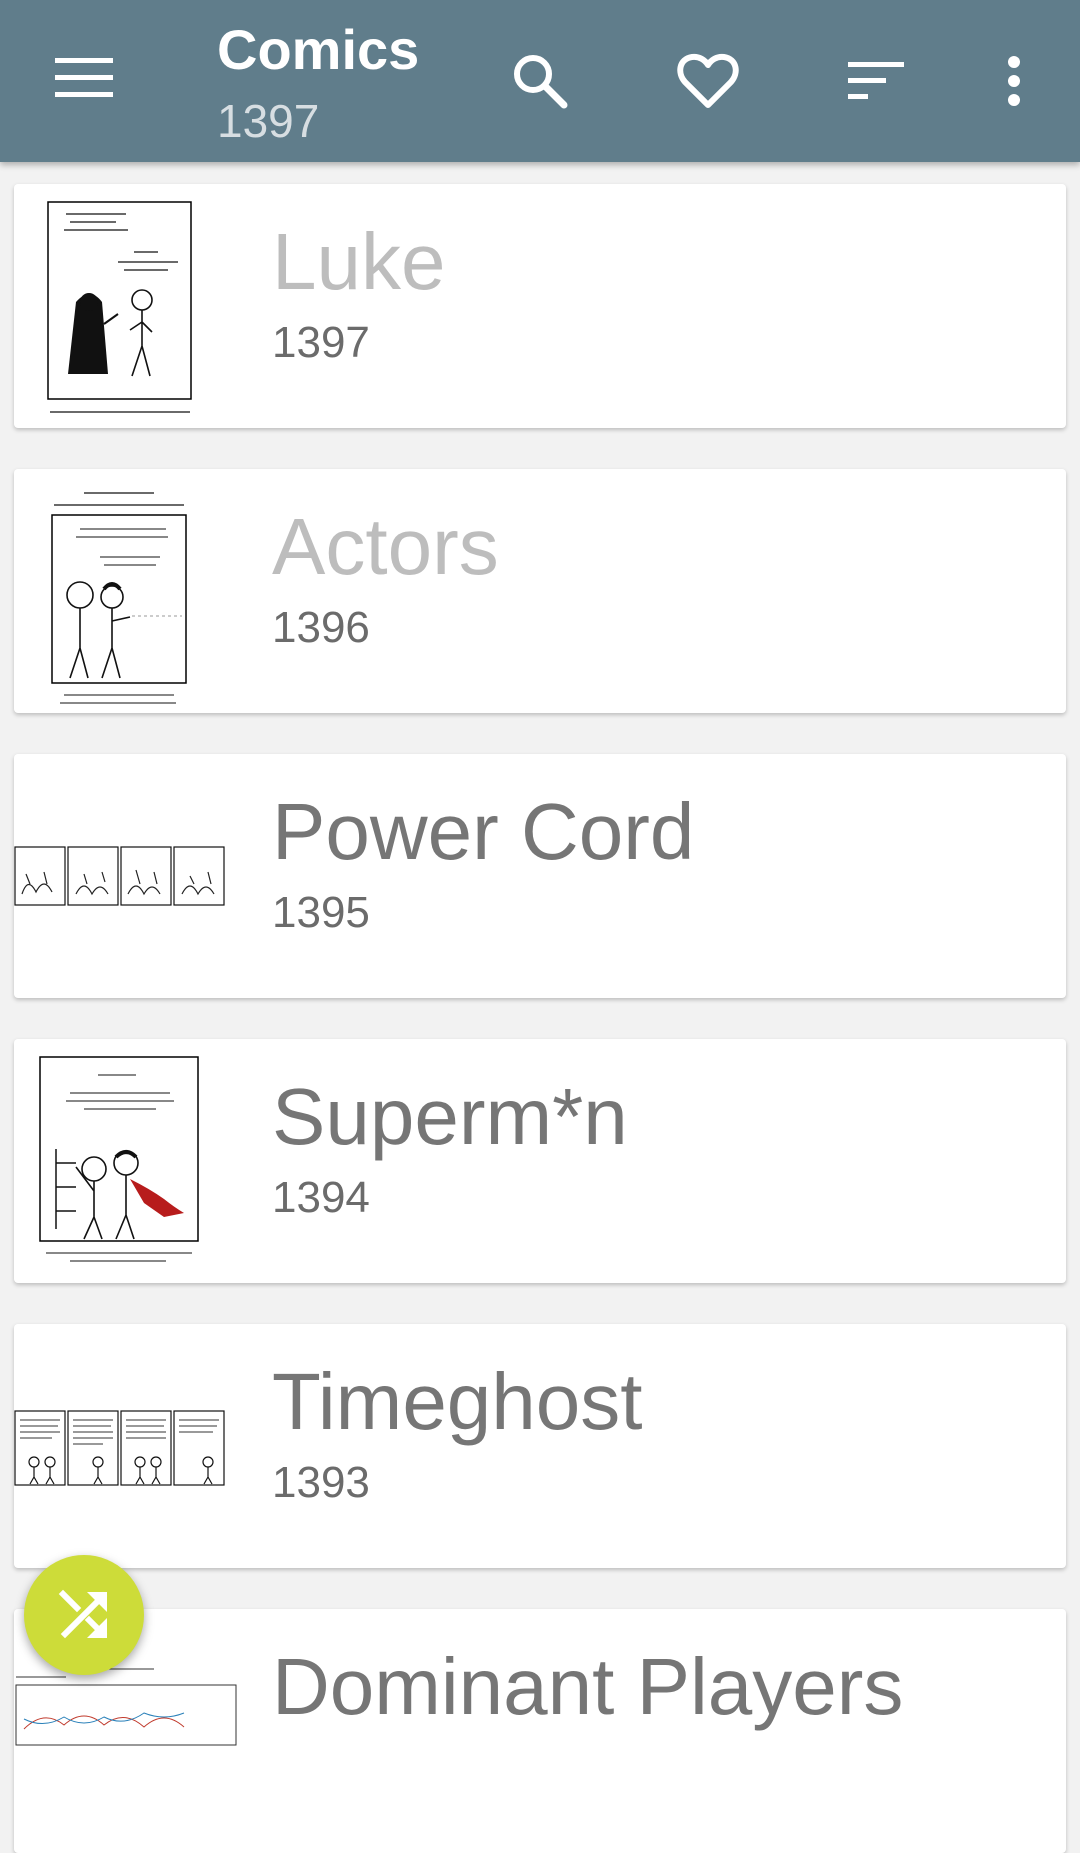 This screenshot has width=1080, height=1853. I want to click on comic-title: Actors, so click(385, 546).